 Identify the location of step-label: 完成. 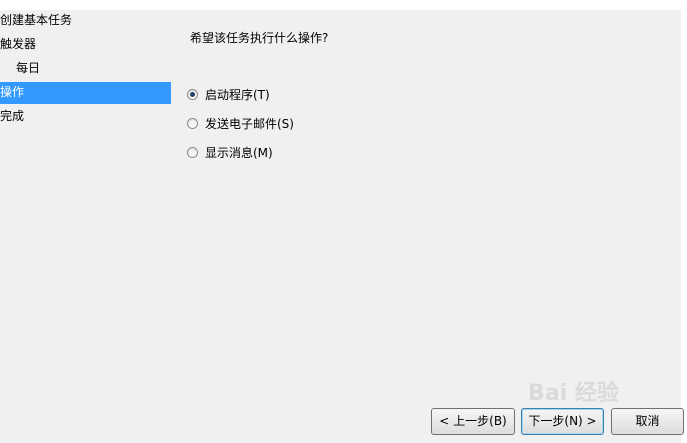
(12, 116).